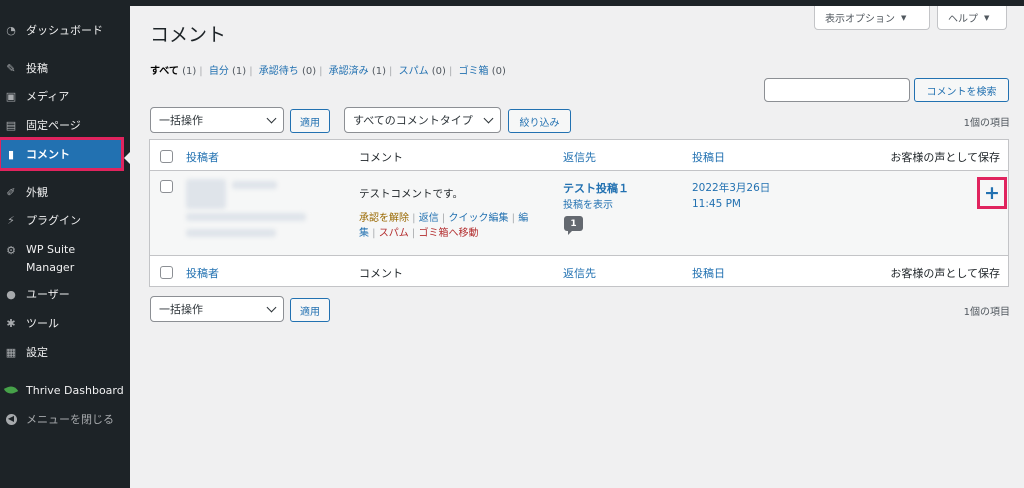 This screenshot has height=488, width=1024. I want to click on collapse-icon: ◀, so click(11, 419).